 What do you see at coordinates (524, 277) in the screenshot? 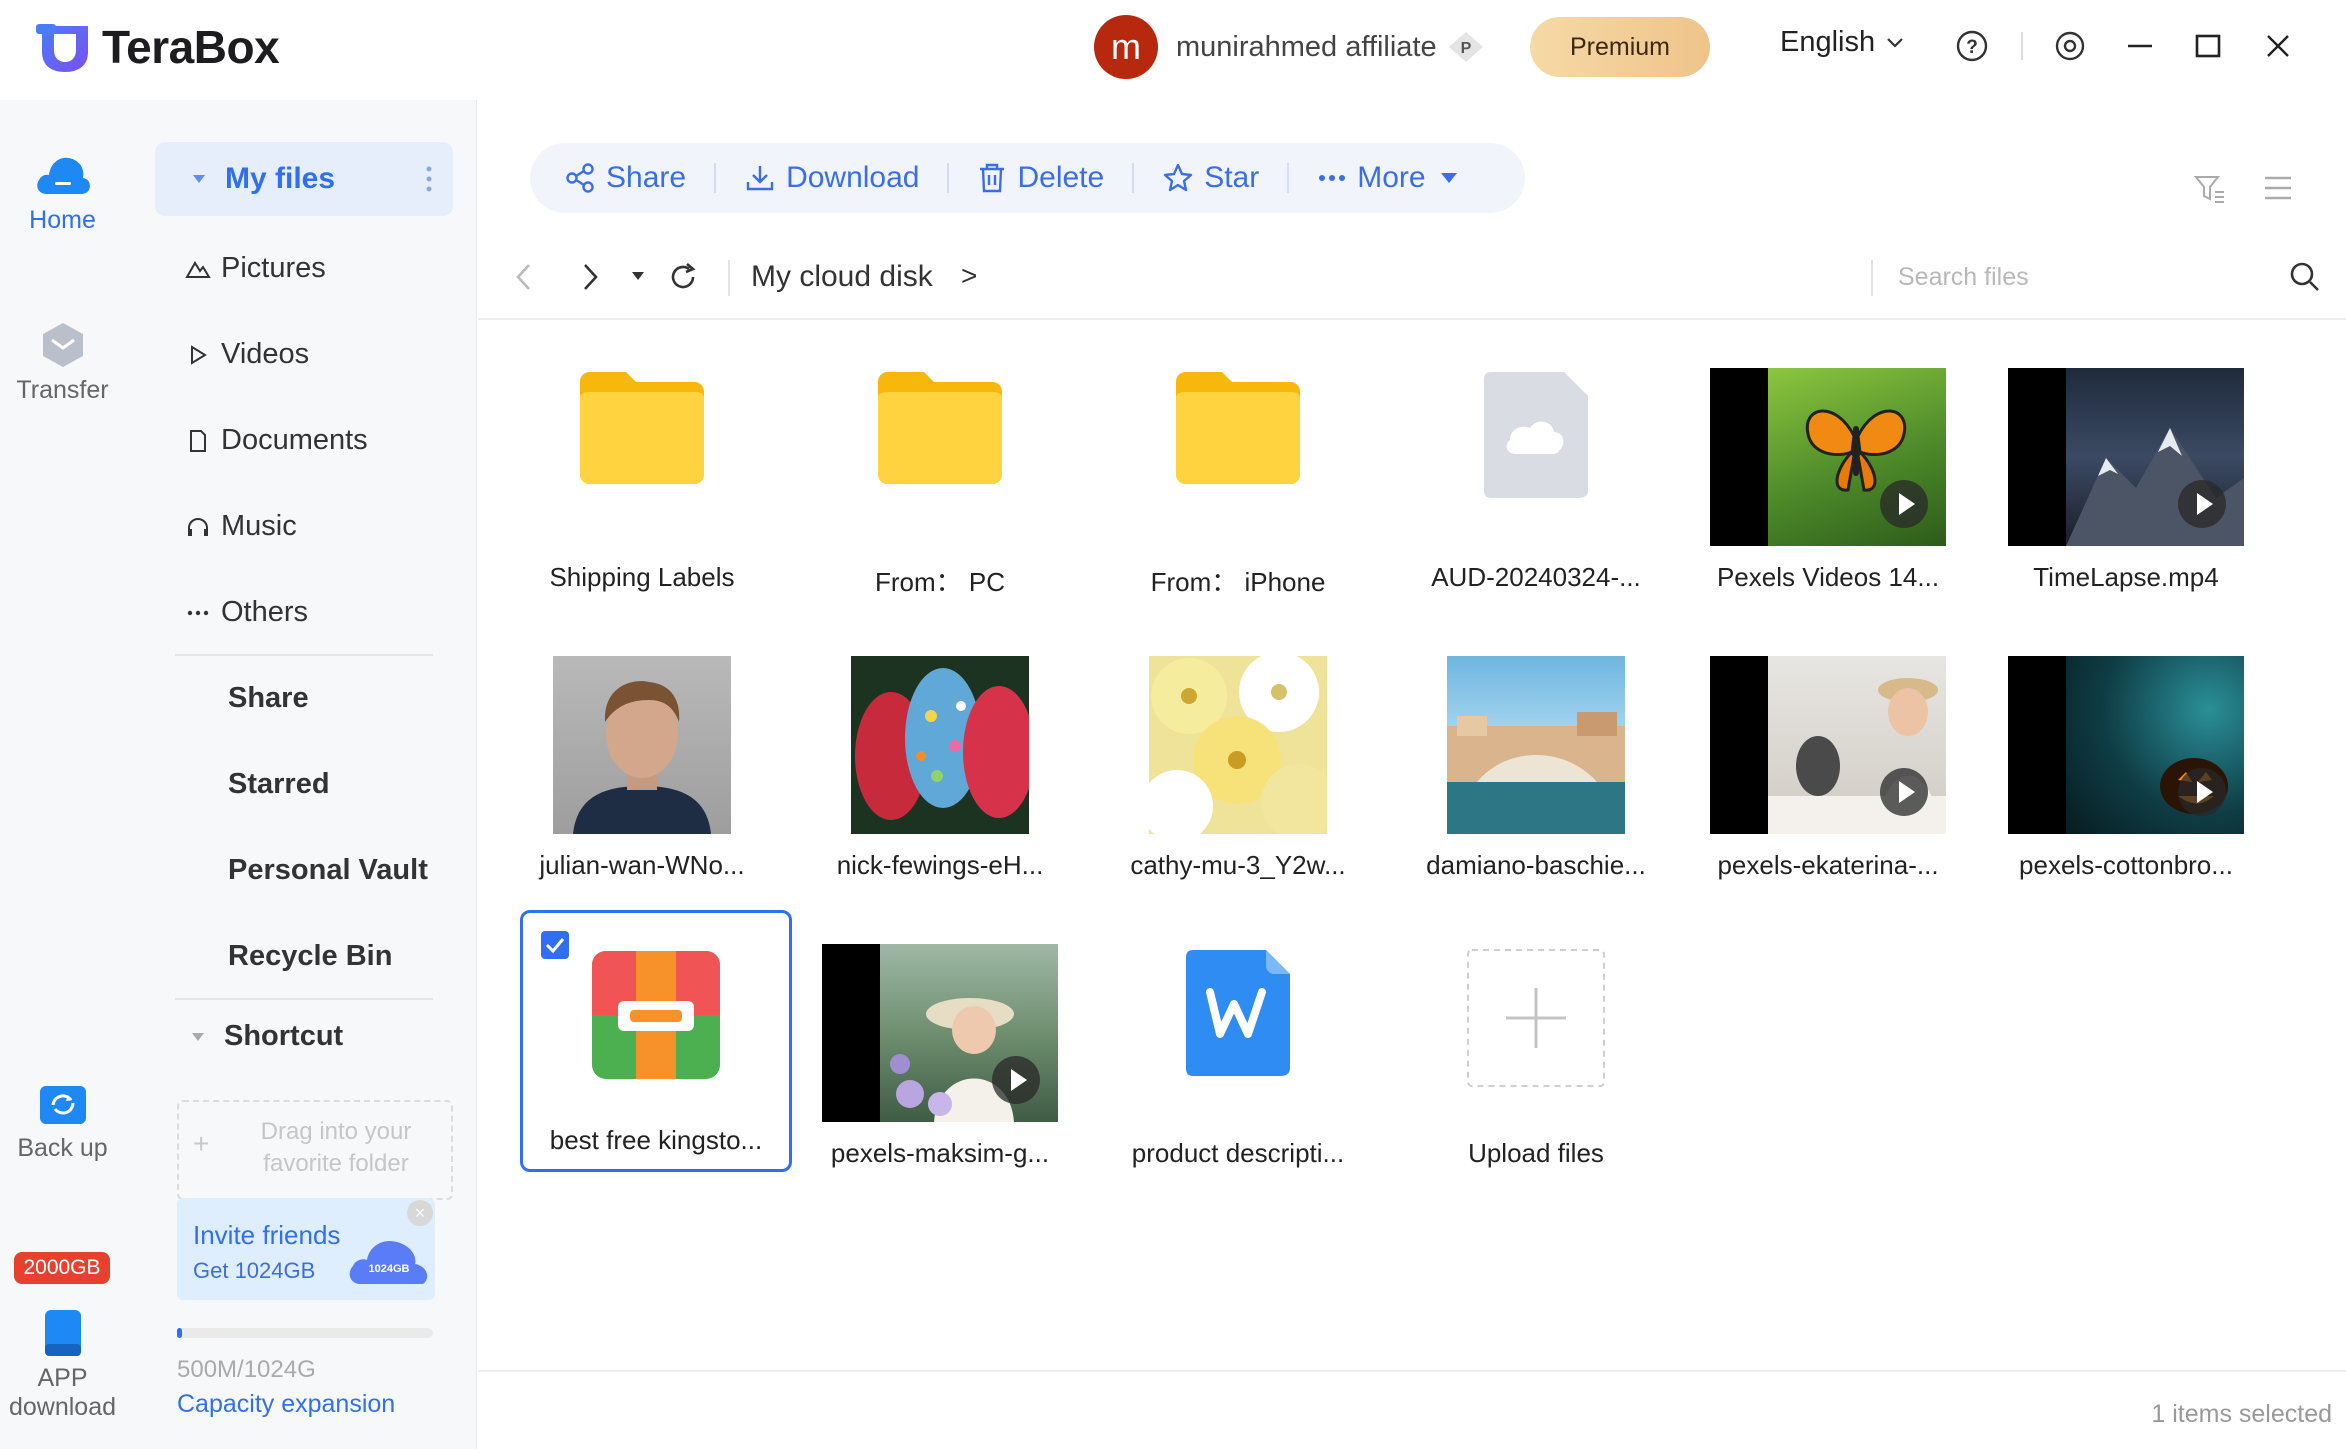
I see `back-arrow-icon` at bounding box center [524, 277].